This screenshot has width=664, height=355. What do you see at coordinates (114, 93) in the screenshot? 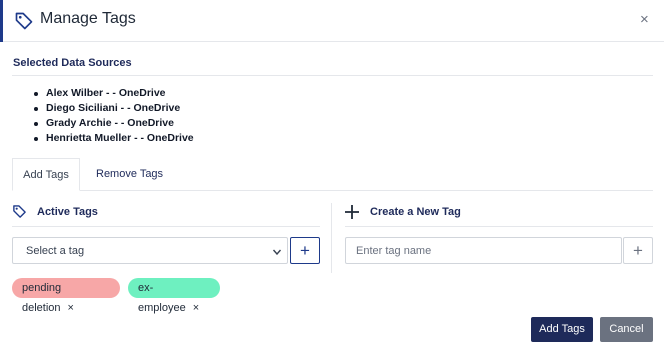
I see `source-item: Alex Wilber - - OneDrive` at bounding box center [114, 93].